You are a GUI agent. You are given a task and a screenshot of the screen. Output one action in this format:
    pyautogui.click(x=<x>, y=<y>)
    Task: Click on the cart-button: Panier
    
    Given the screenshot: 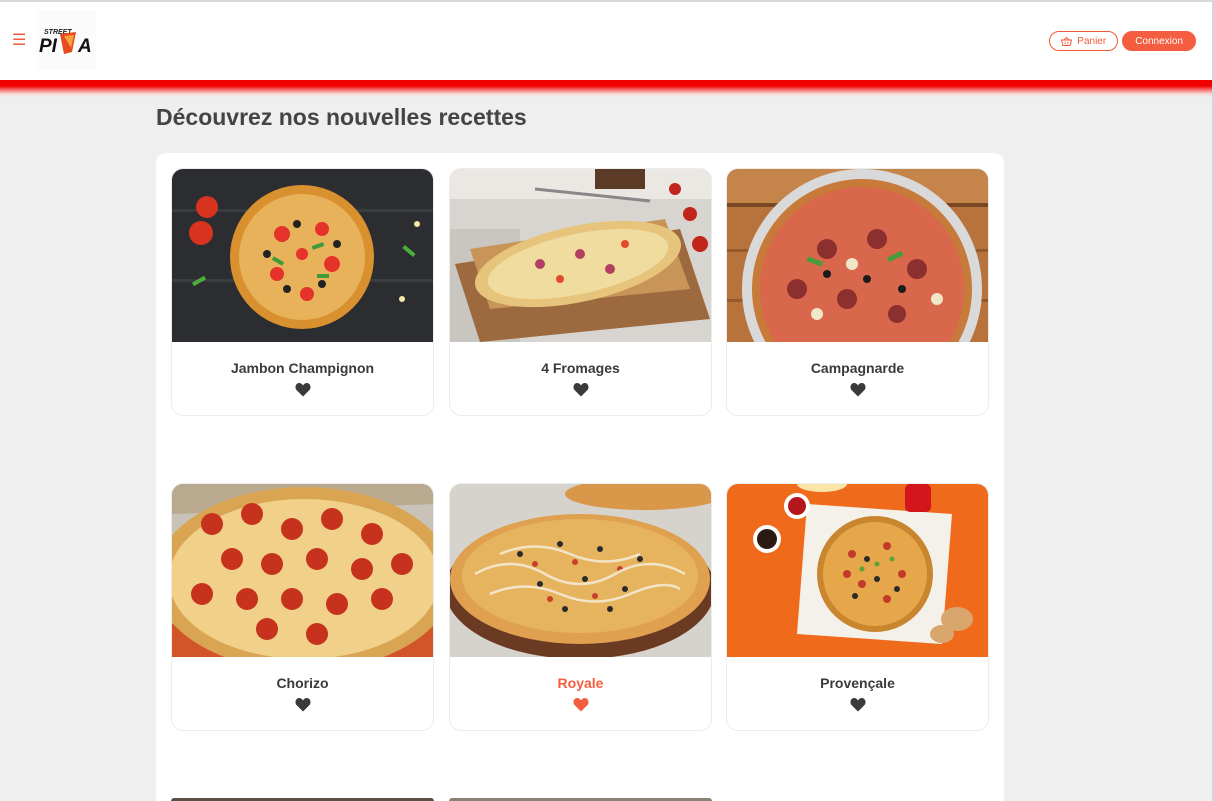 What is the action you would take?
    pyautogui.click(x=1084, y=41)
    